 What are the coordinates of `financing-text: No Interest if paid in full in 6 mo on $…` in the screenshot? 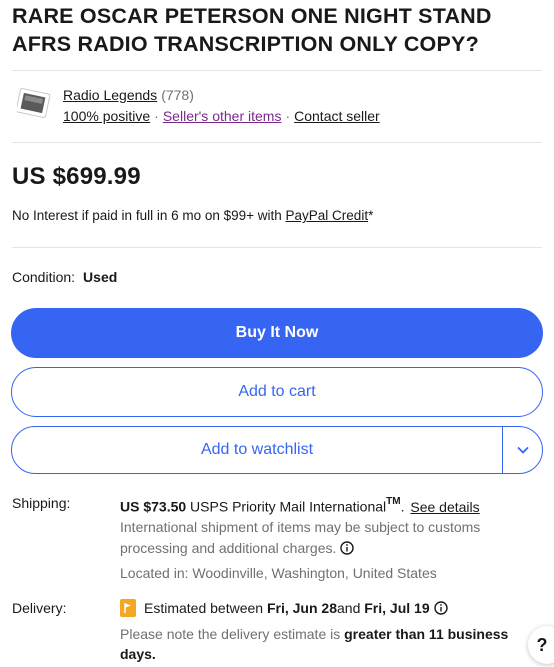 It's located at (149, 215).